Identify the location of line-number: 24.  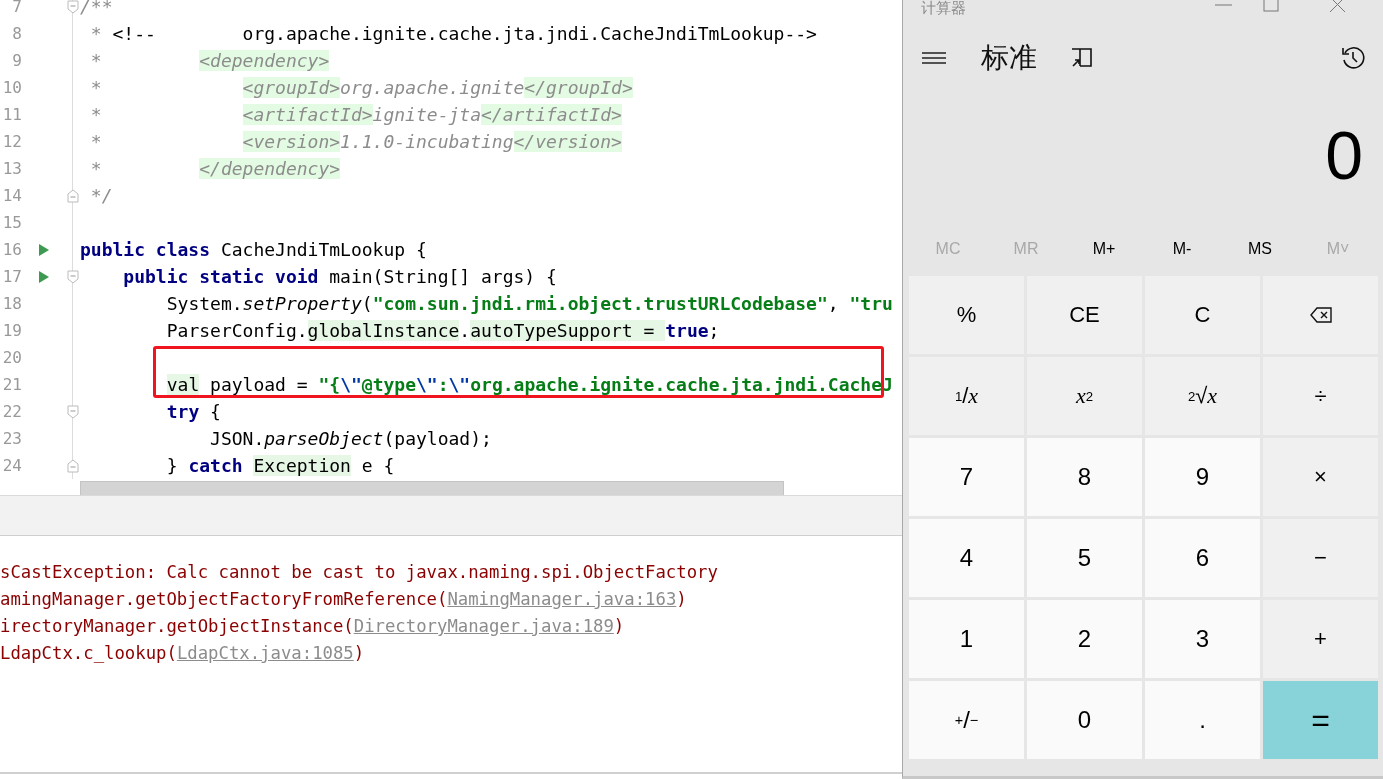
(11, 465).